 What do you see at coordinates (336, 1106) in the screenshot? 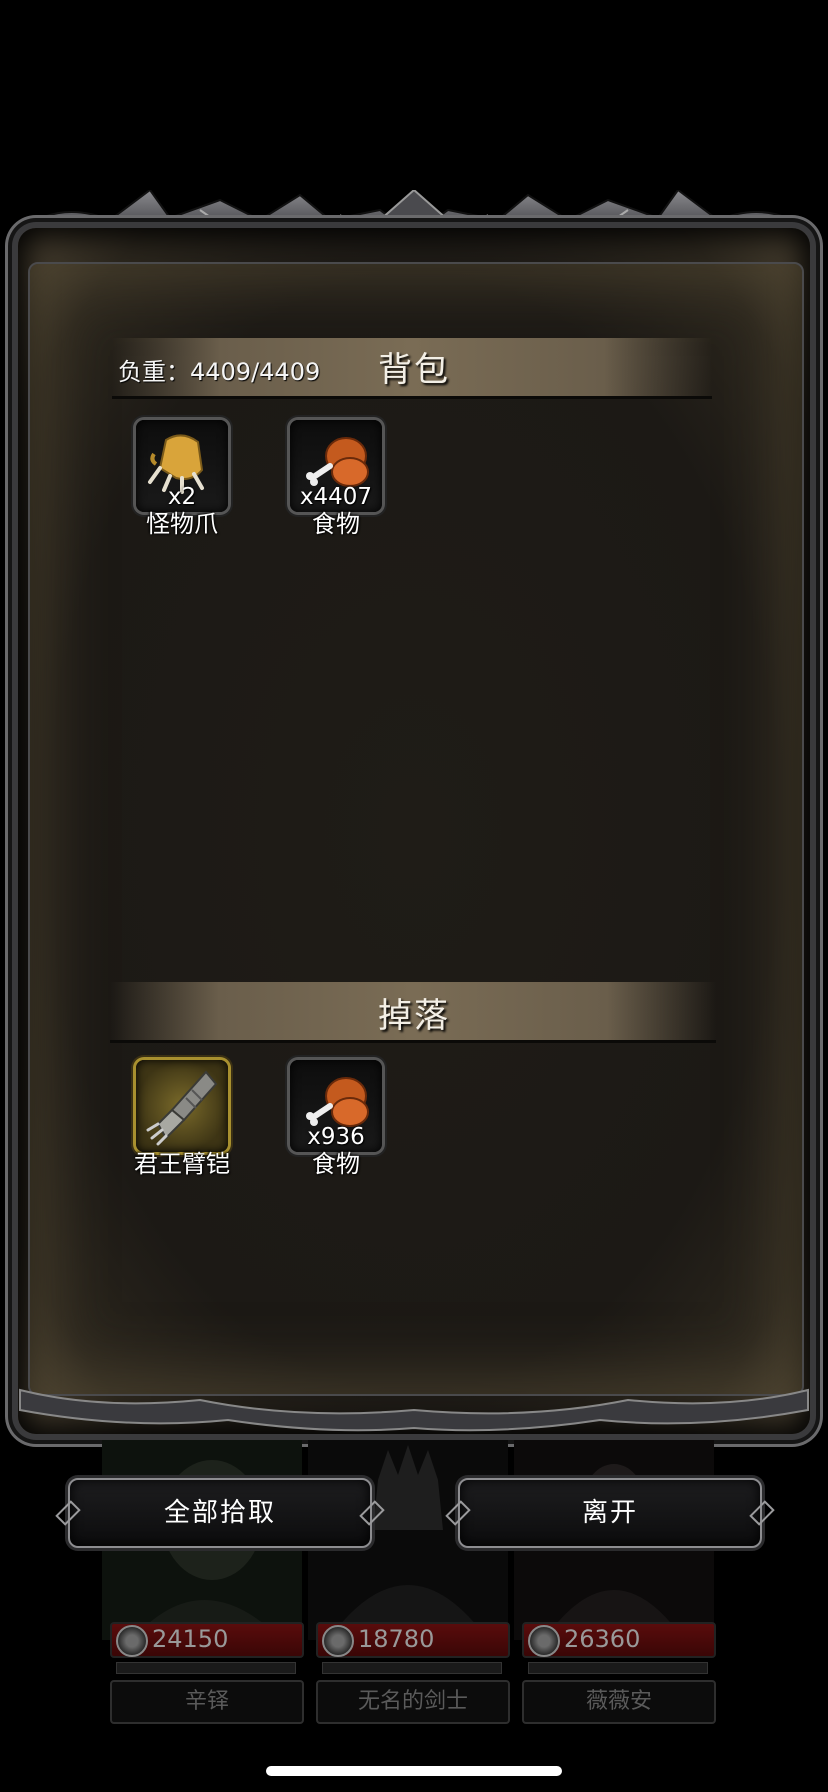
I see `loot-slot-food: x936` at bounding box center [336, 1106].